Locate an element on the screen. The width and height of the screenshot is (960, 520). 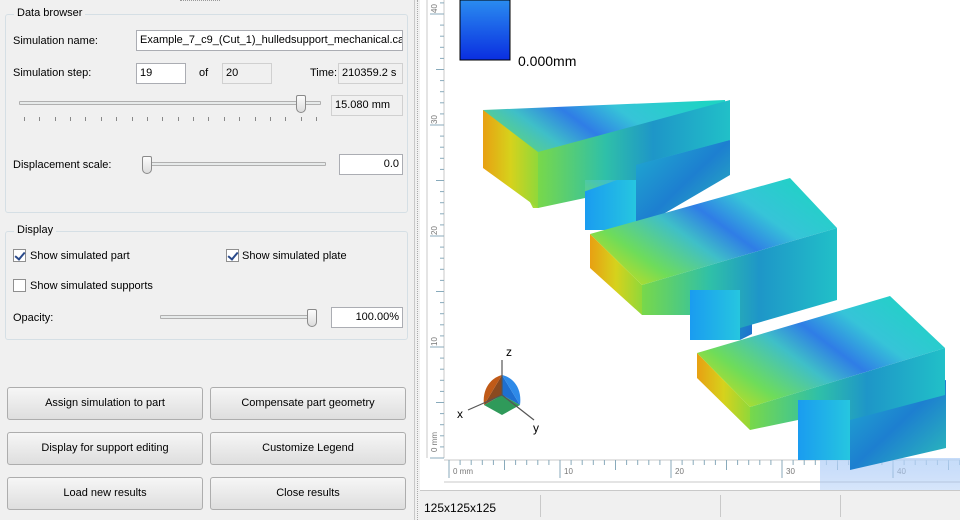
vruler-label-20: 20 is located at coordinates (434, 230).